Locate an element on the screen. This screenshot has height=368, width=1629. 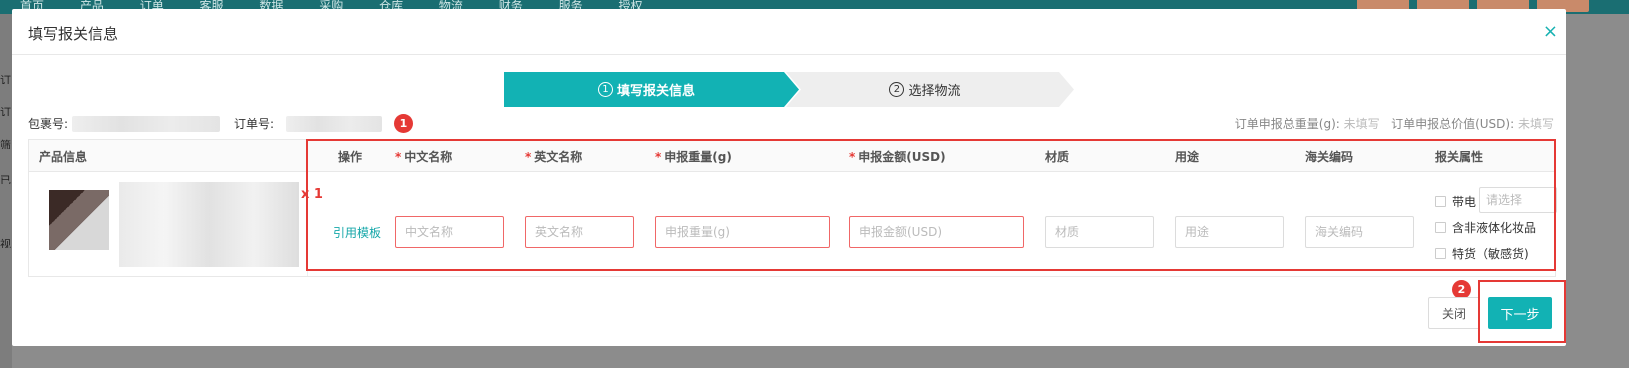
step-label: 选择物流 is located at coordinates (934, 91).